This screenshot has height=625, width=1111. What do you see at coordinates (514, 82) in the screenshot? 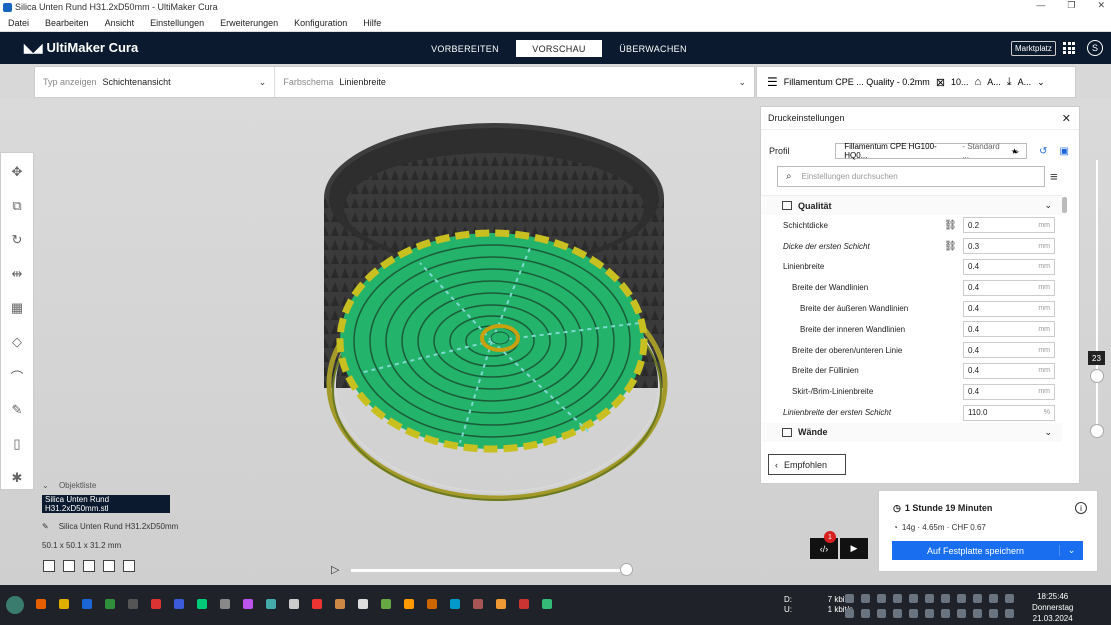
I see `color-scheme-dropdown: Farbschema Linienbreite ⌄` at bounding box center [514, 82].